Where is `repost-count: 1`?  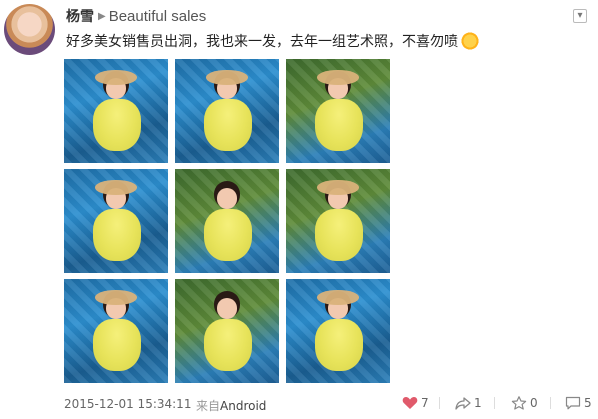 repost-count: 1 is located at coordinates (478, 403).